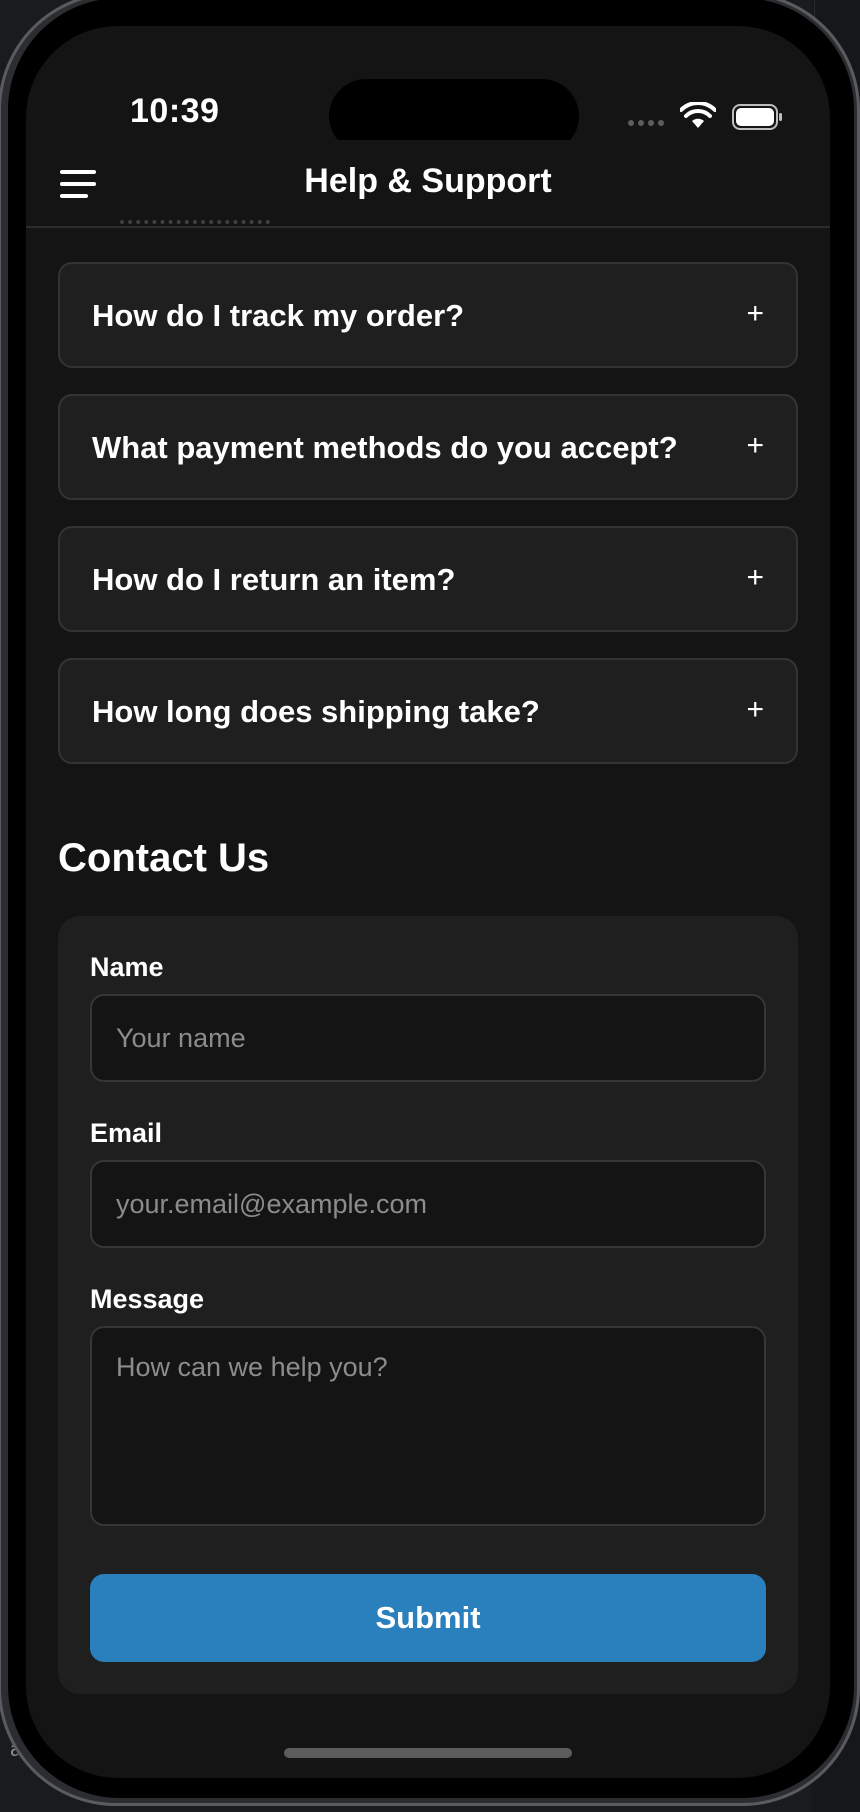 The height and width of the screenshot is (1812, 860). What do you see at coordinates (126, 1133) in the screenshot?
I see `email-label: Email` at bounding box center [126, 1133].